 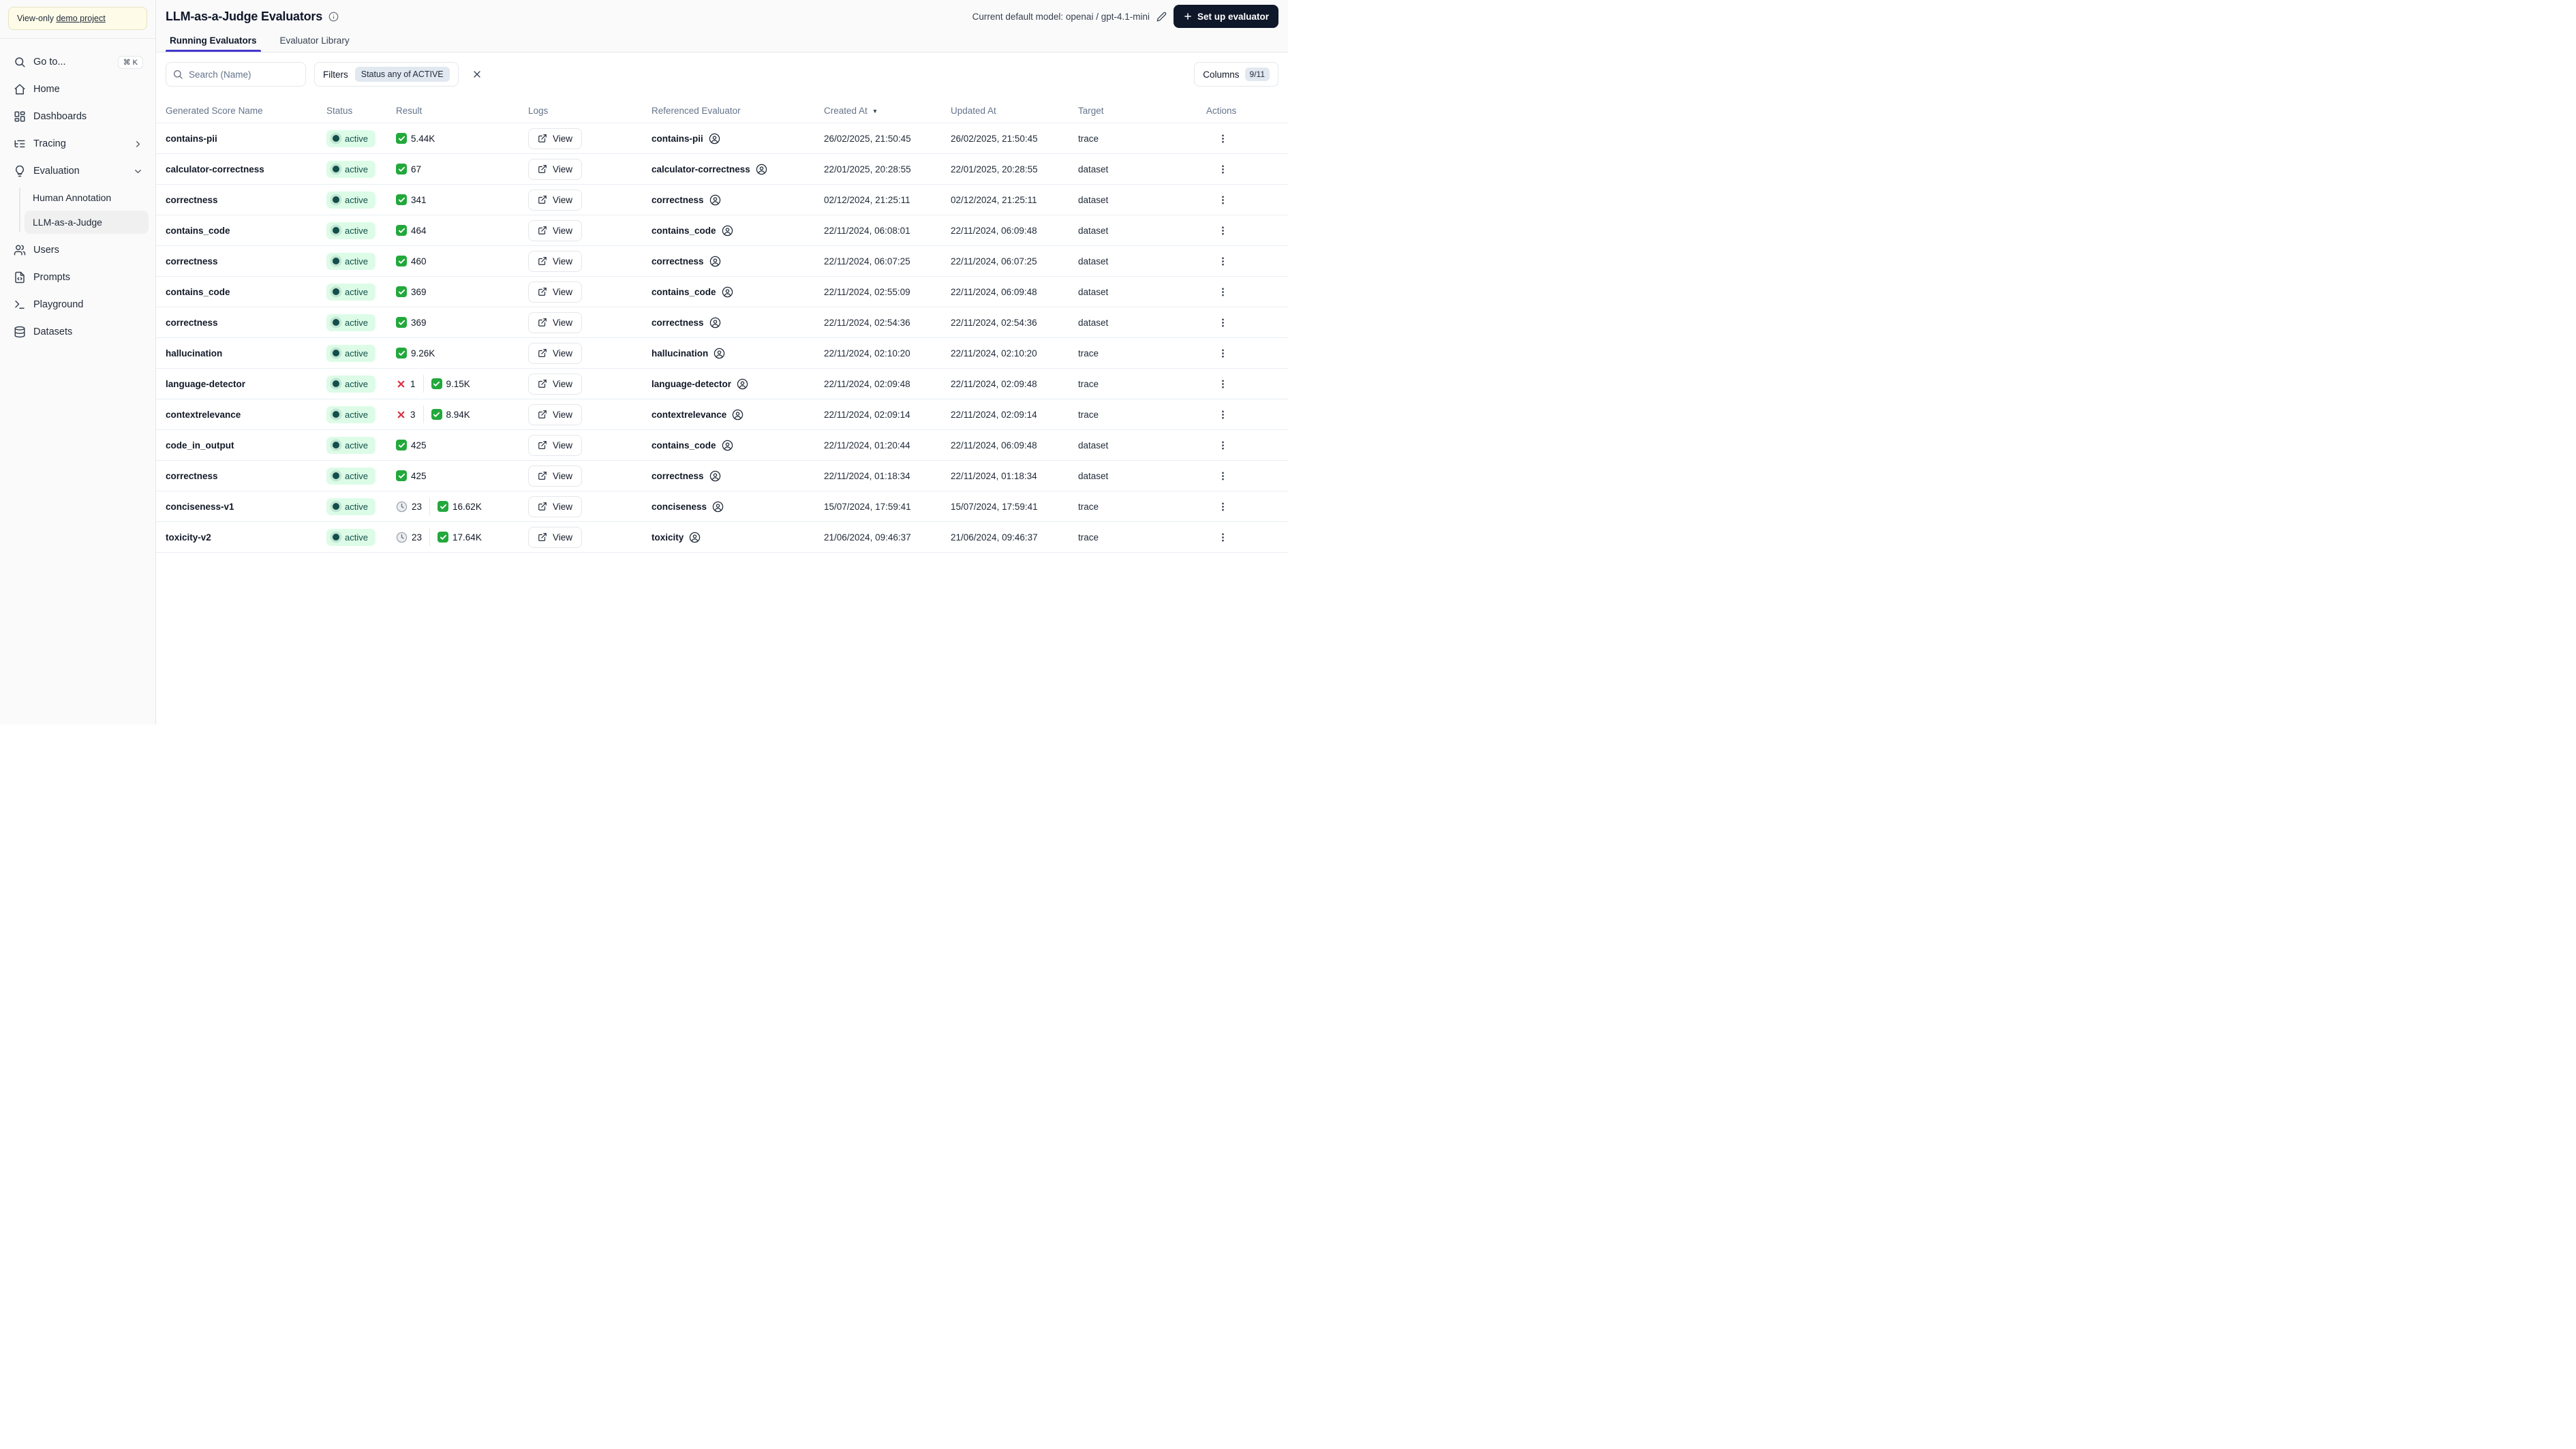 What do you see at coordinates (78, 332) in the screenshot?
I see `sidebar-item-datasets: Datasets` at bounding box center [78, 332].